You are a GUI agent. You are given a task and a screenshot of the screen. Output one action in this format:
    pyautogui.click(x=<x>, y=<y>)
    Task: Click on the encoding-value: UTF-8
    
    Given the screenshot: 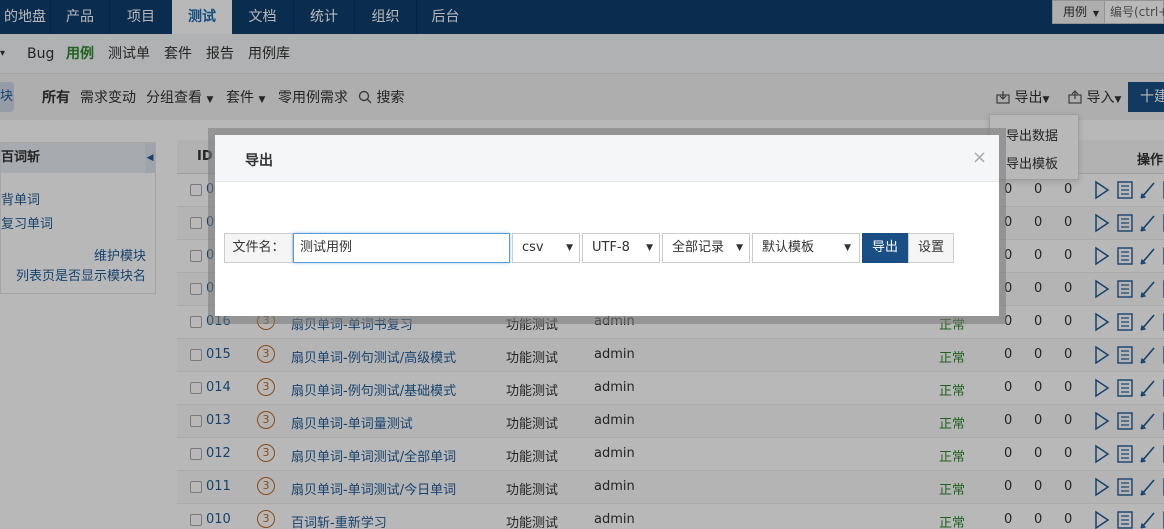 What is the action you would take?
    pyautogui.click(x=611, y=247)
    